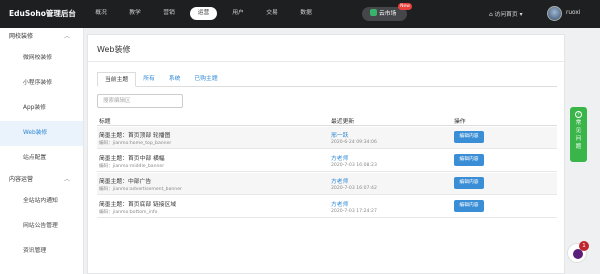  What do you see at coordinates (132, 159) in the screenshot?
I see `row-title: 简墨主题：首页中部 横幅` at bounding box center [132, 159].